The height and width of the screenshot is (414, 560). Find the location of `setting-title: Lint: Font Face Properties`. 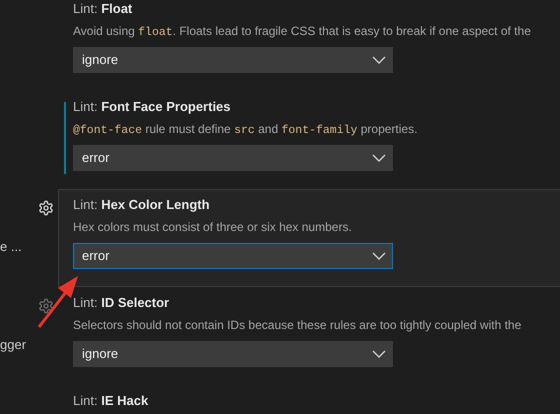

setting-title: Lint: Font Face Properties is located at coordinates (152, 107).